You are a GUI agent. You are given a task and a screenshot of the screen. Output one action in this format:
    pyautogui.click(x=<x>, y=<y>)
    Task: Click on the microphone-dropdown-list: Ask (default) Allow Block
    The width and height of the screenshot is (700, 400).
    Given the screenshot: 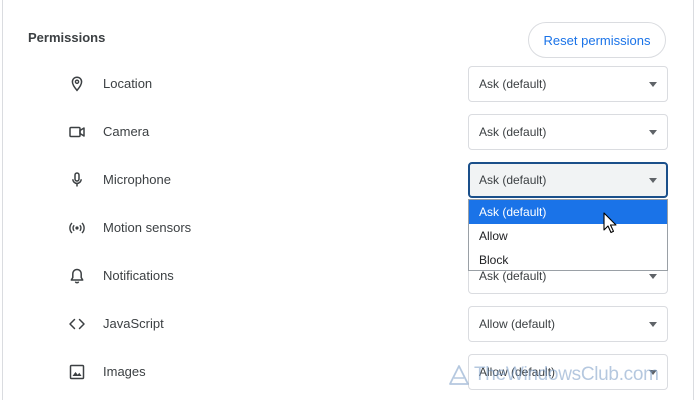 What is the action you would take?
    pyautogui.click(x=568, y=235)
    